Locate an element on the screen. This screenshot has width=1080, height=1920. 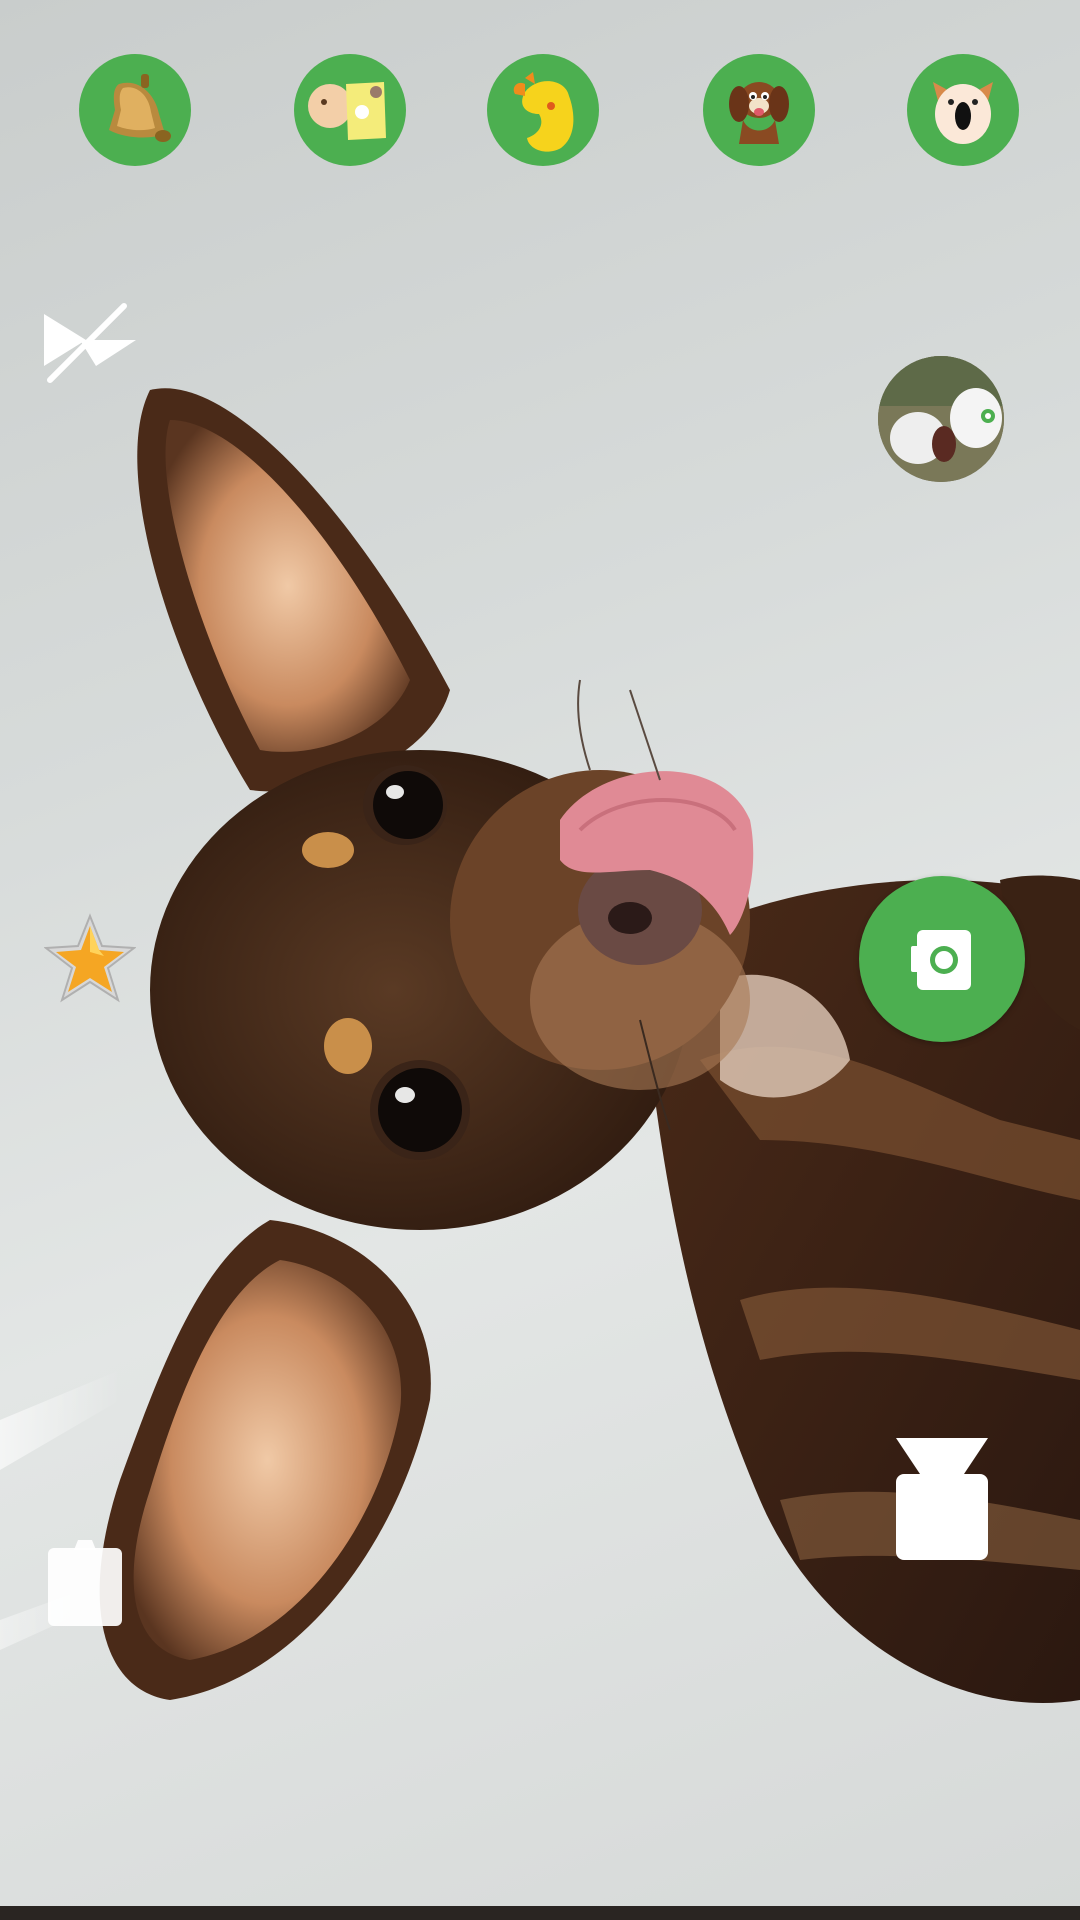
duck-icon is located at coordinates (543, 112).